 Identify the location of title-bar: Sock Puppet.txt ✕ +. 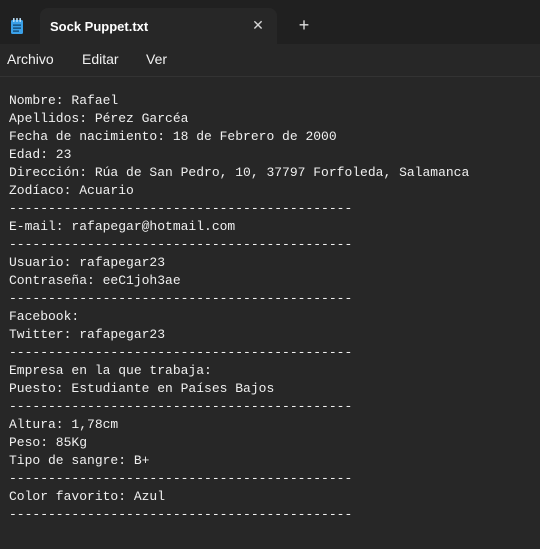
(270, 22).